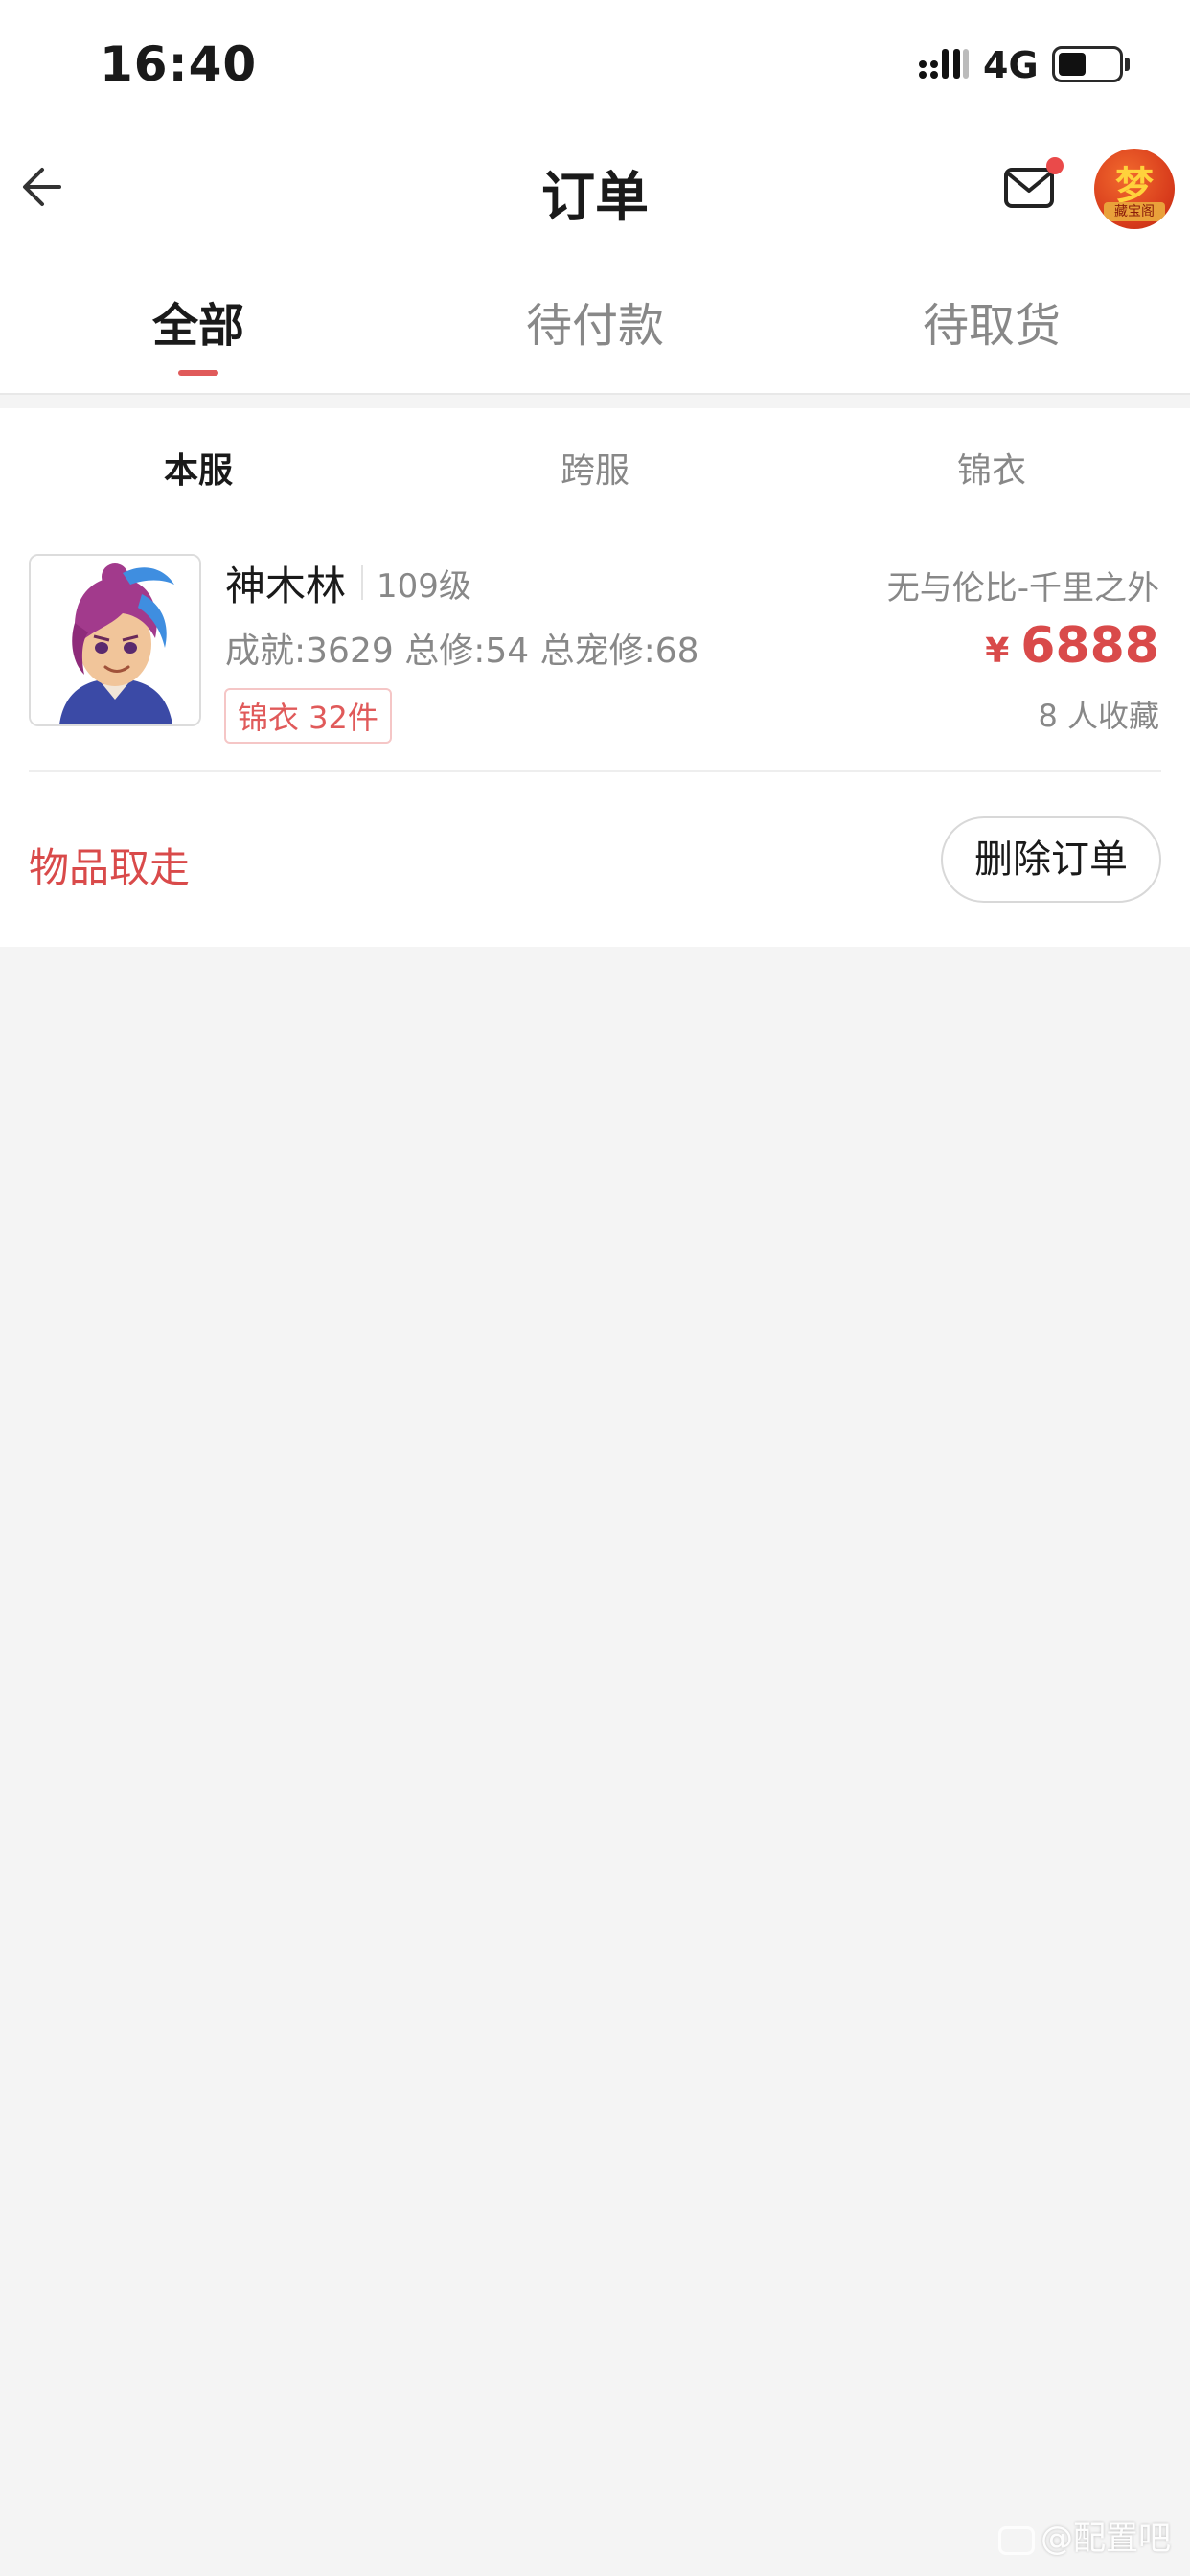 This screenshot has height=2576, width=1190. What do you see at coordinates (1051, 859) in the screenshot?
I see `delete-order-button: 删除订单` at bounding box center [1051, 859].